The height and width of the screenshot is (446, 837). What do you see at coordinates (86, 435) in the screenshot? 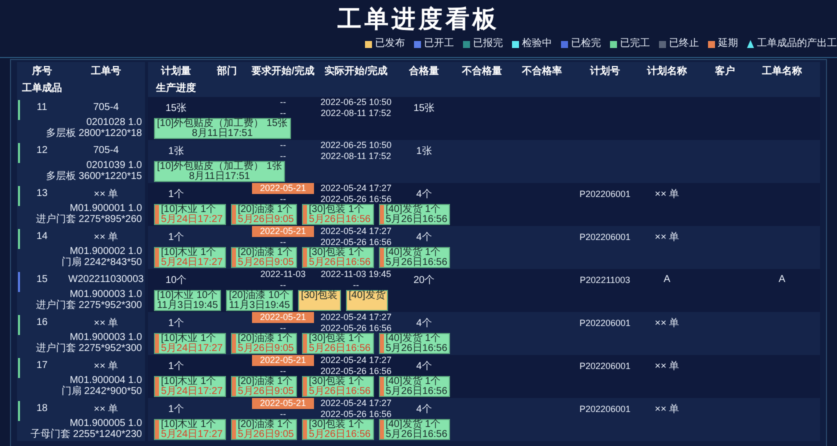
I see `product-spec: 子母门套 2255*1240*230` at bounding box center [86, 435].